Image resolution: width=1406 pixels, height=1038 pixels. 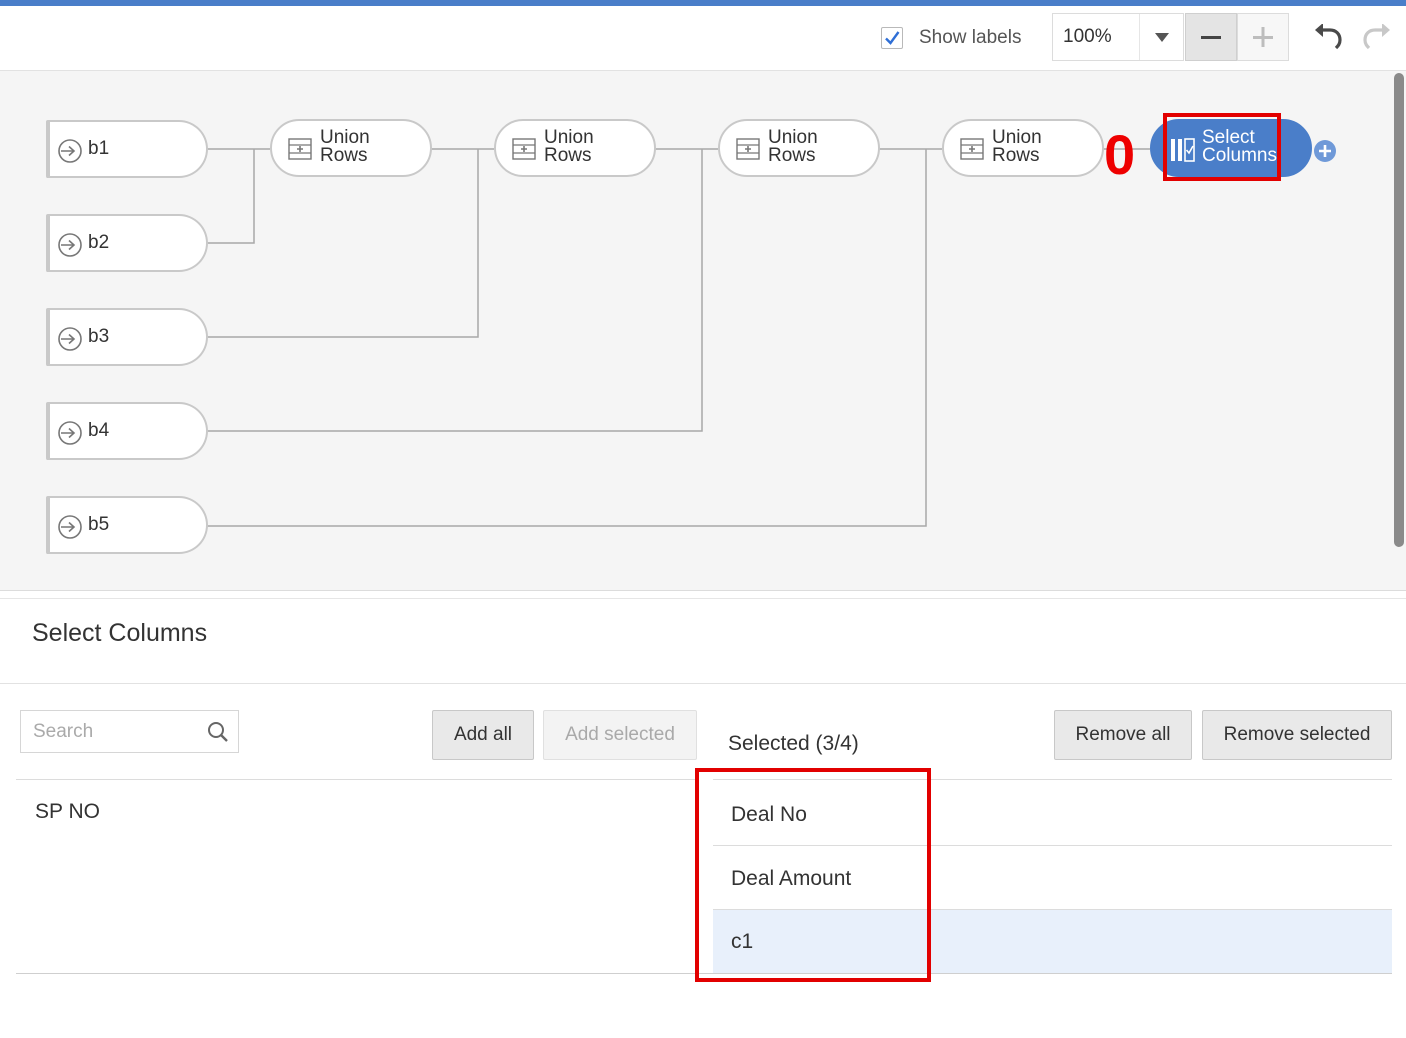 I want to click on add-step-icon, so click(x=1325, y=151).